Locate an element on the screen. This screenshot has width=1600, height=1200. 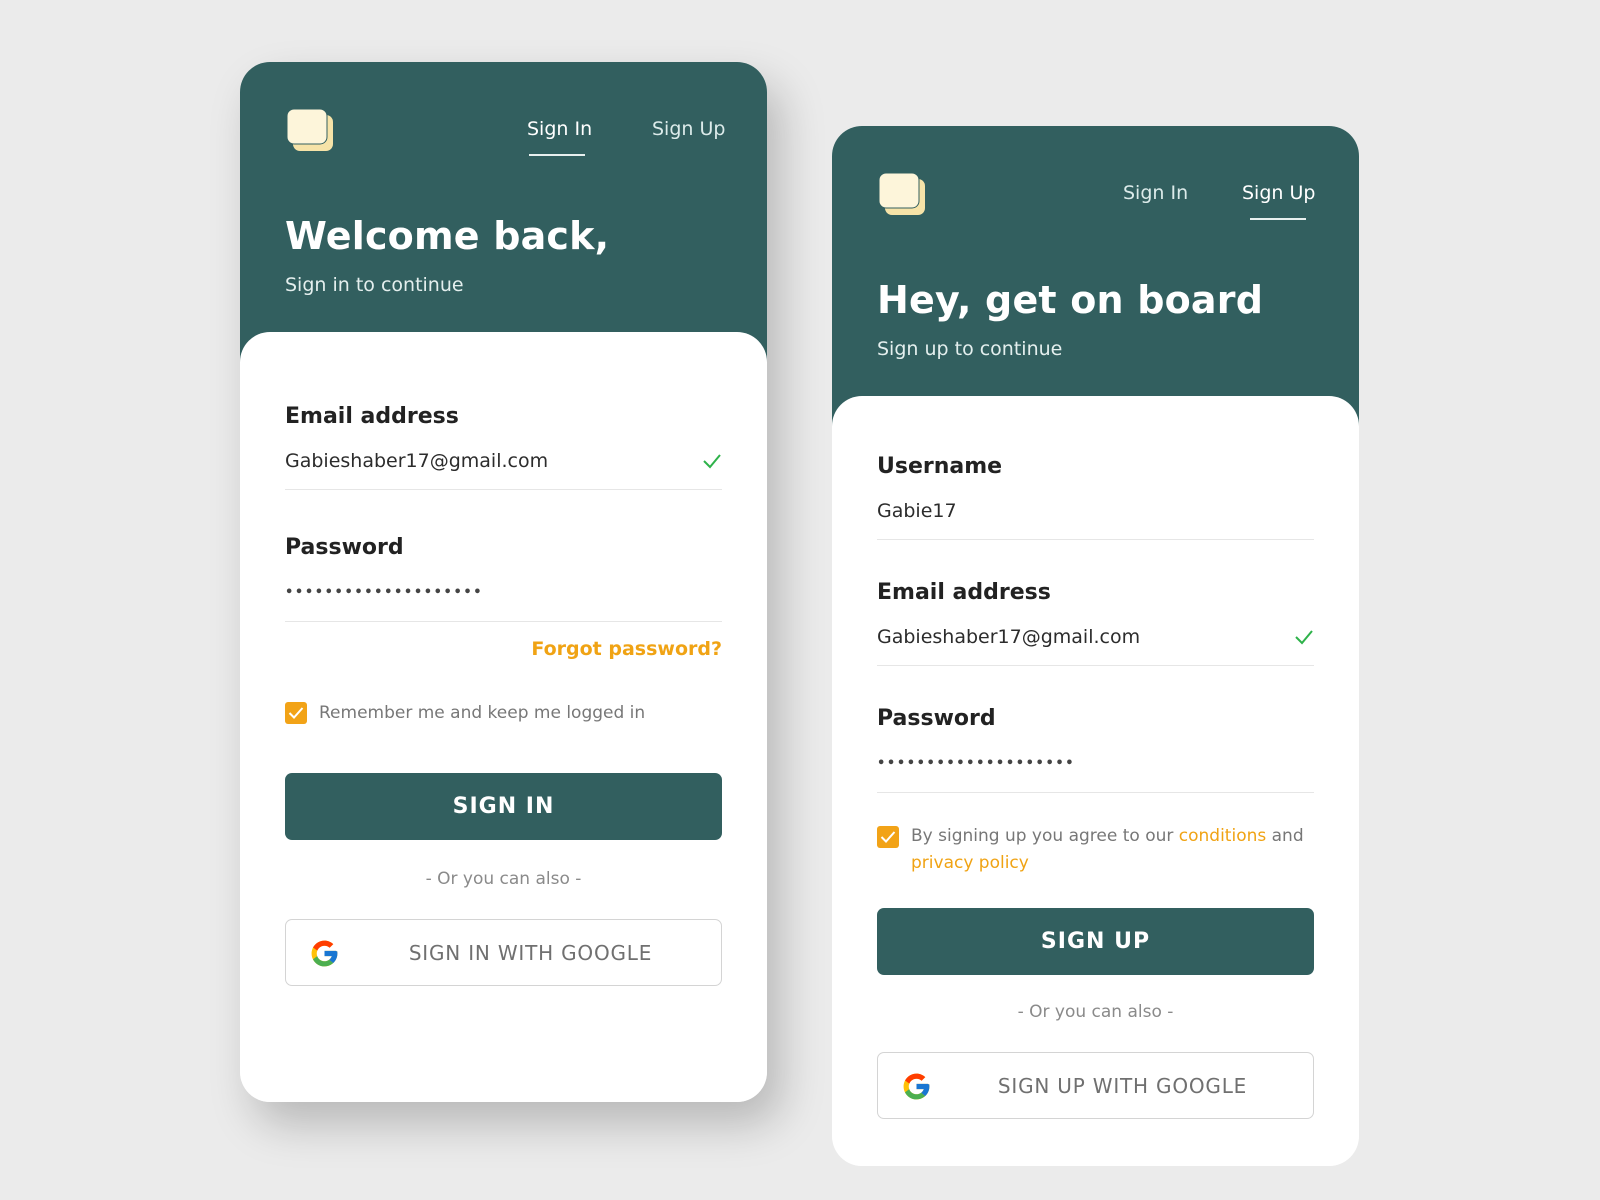
privacy-policy-link: privacy policy is located at coordinates (970, 863).